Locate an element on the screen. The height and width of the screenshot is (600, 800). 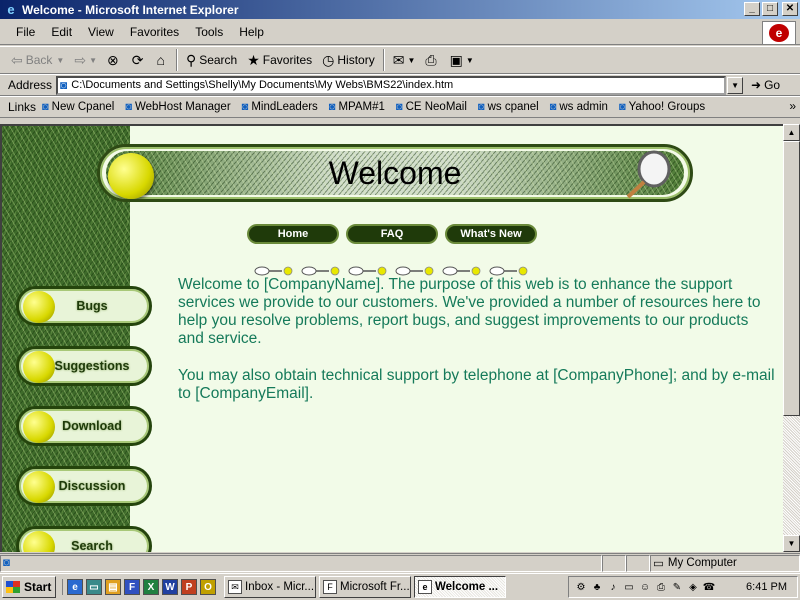
mail-dropdown-icon: ▼ is located at coordinates (411, 60).